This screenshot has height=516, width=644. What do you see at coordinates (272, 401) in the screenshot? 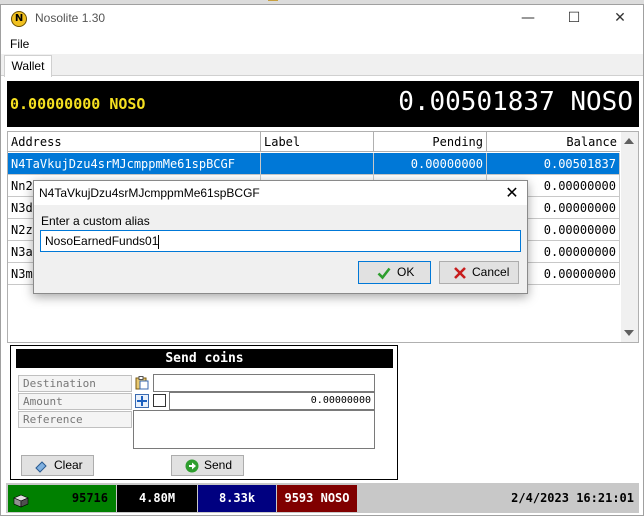
I see `amount-input: 0.00000000` at bounding box center [272, 401].